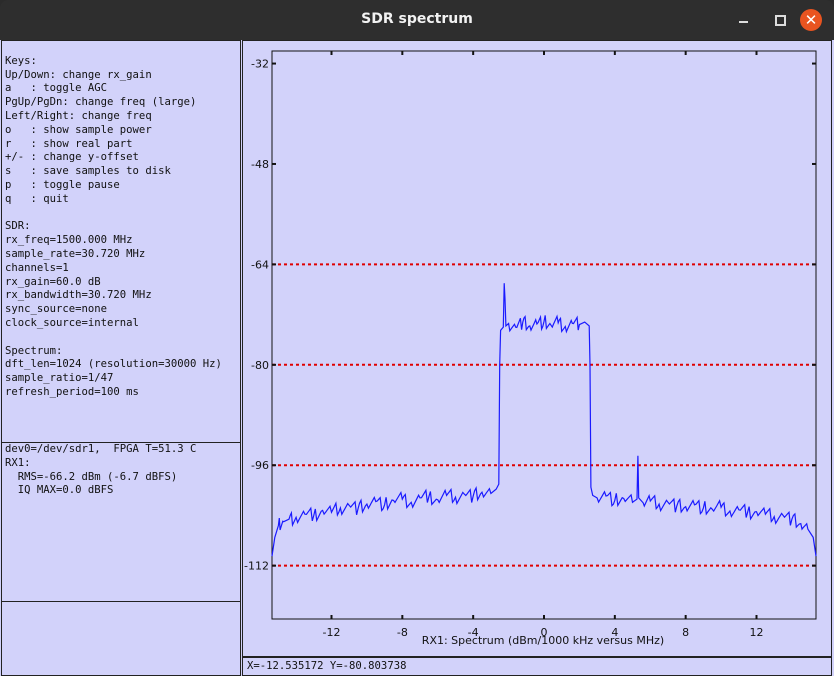 The width and height of the screenshot is (834, 676). I want to click on y-tick-label: -112, so click(256, 566).